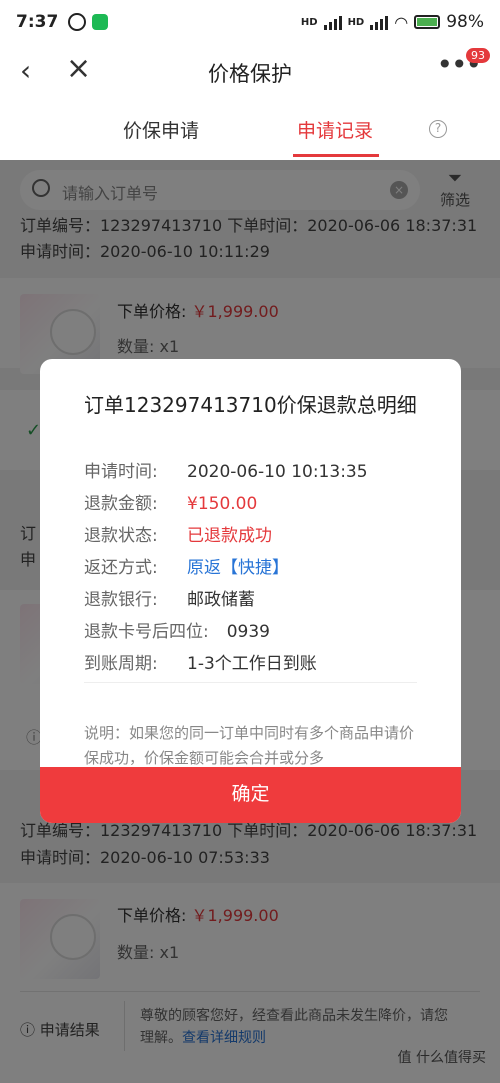  Describe the element at coordinates (356, 22) in the screenshot. I see `network-type-label-2: HD` at that location.